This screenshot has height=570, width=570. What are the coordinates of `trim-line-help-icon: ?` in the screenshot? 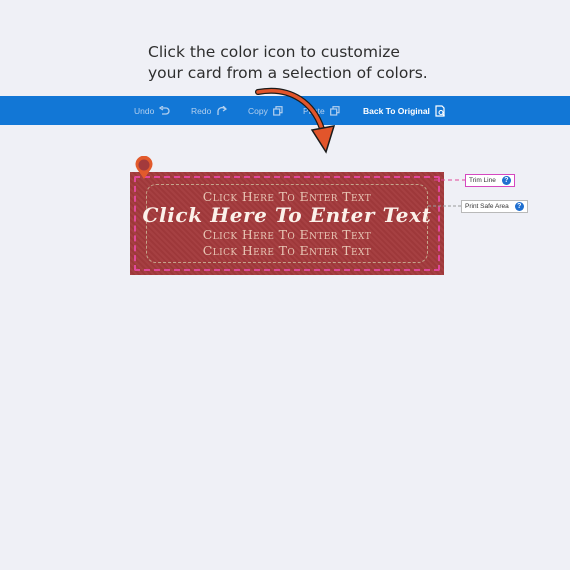 It's located at (506, 180).